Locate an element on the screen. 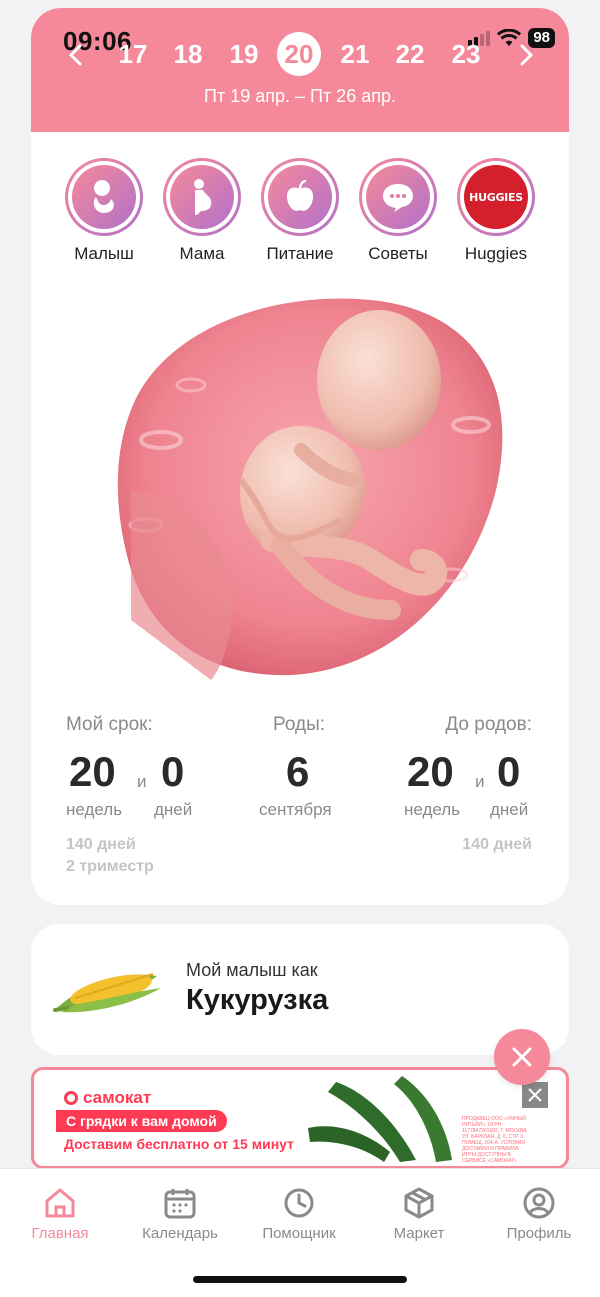  remaining-label: До родов: is located at coordinates (488, 724).